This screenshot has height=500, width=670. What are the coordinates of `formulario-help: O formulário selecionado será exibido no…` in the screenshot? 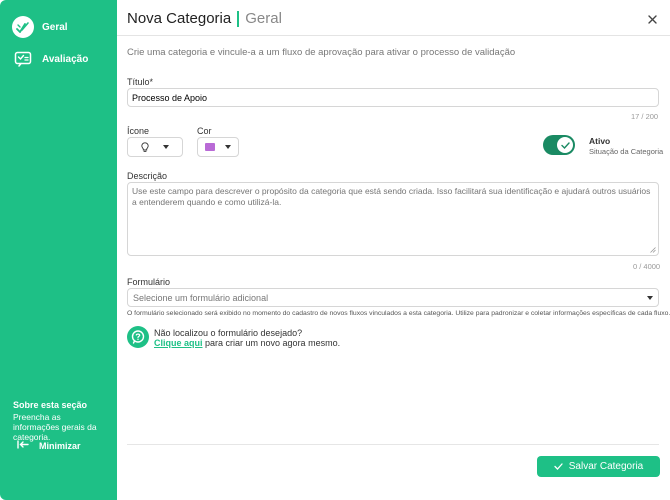 It's located at (398, 313).